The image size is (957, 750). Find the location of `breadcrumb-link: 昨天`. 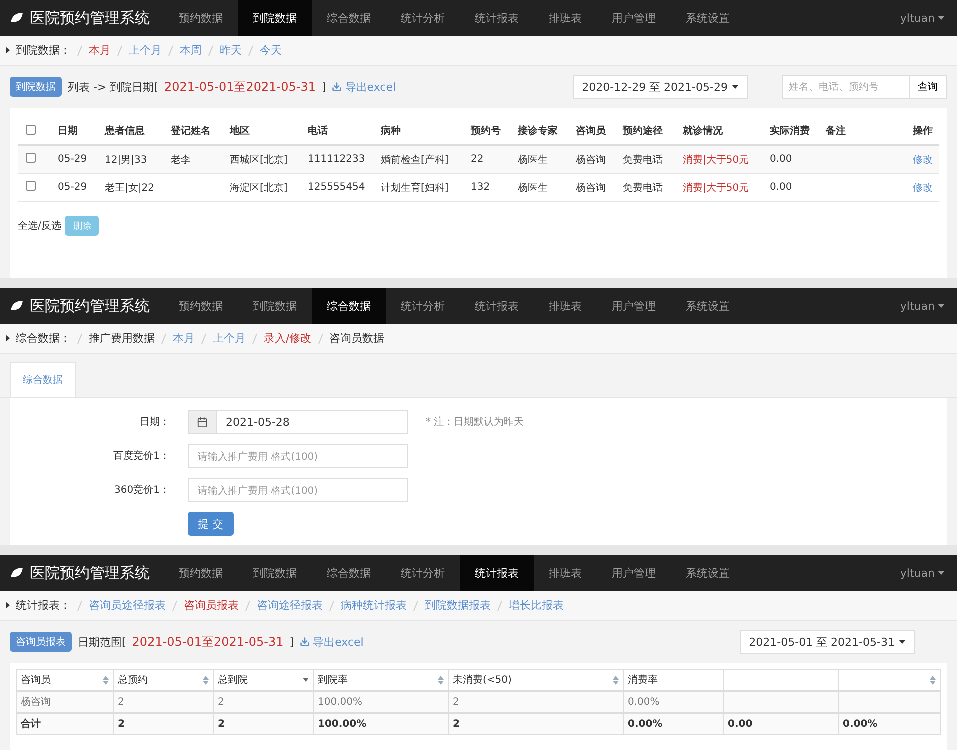

breadcrumb-link: 昨天 is located at coordinates (231, 50).